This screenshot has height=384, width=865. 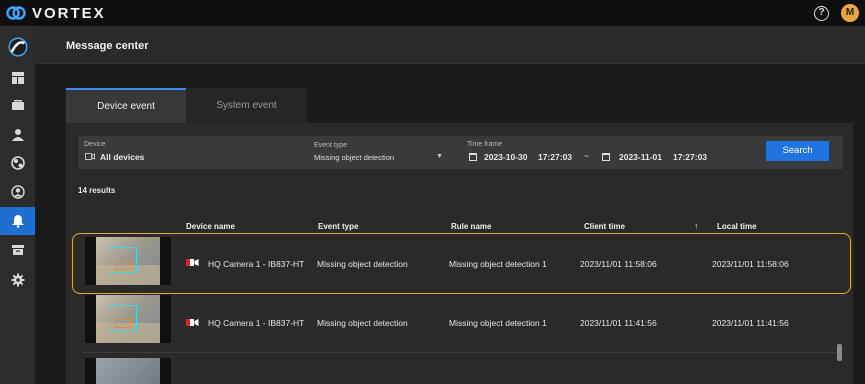 What do you see at coordinates (97, 190) in the screenshot?
I see `results-count: 14 results` at bounding box center [97, 190].